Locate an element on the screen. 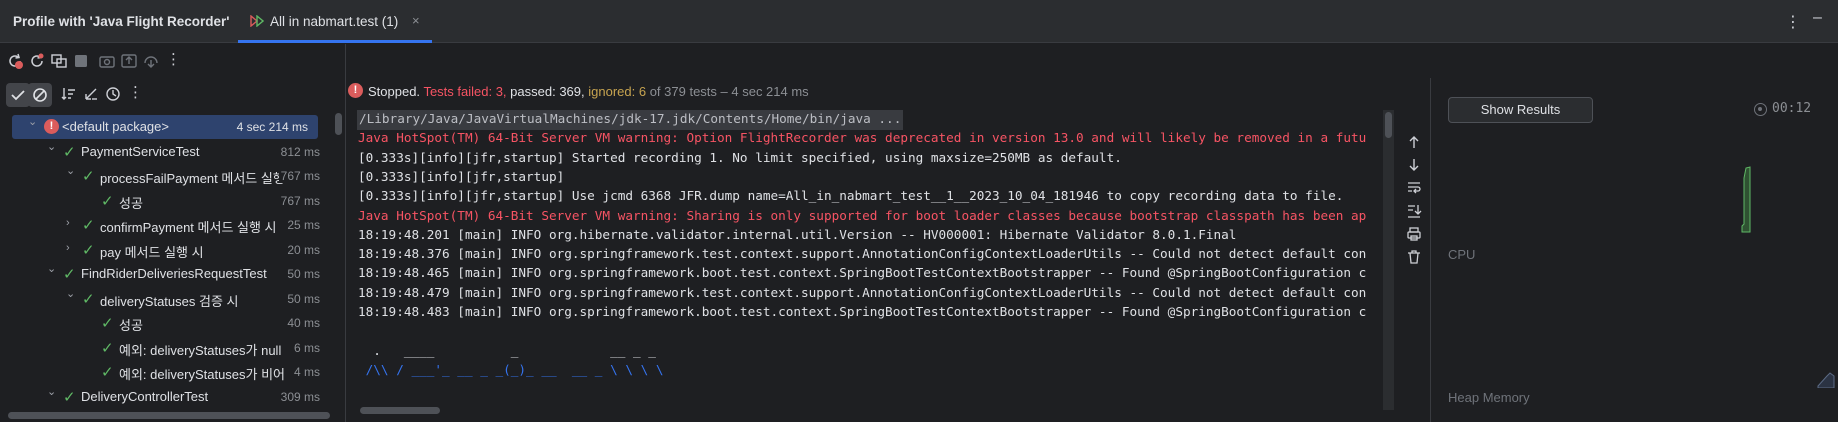 The image size is (1838, 422). heap-chart is located at coordinates (1826, 380).